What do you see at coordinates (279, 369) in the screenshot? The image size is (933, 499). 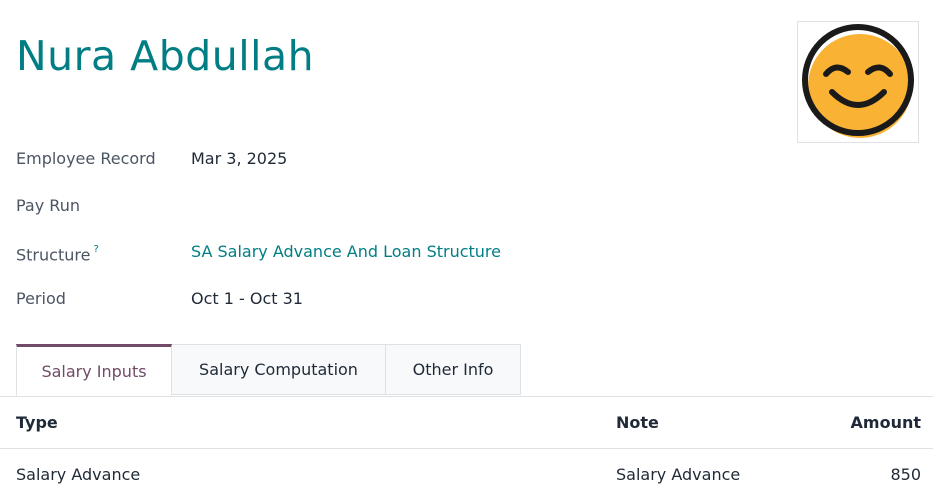 I see `tab-salary-computation: Salary Computation` at bounding box center [279, 369].